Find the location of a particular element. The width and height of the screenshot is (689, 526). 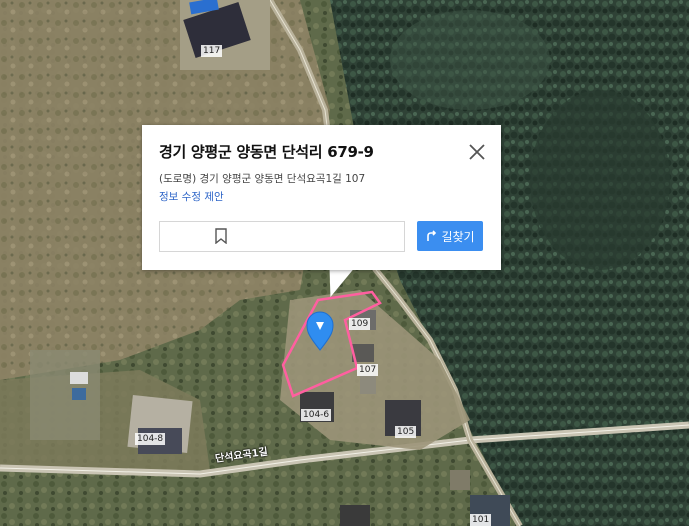

route-button-label: 길찾기 is located at coordinates (458, 236).